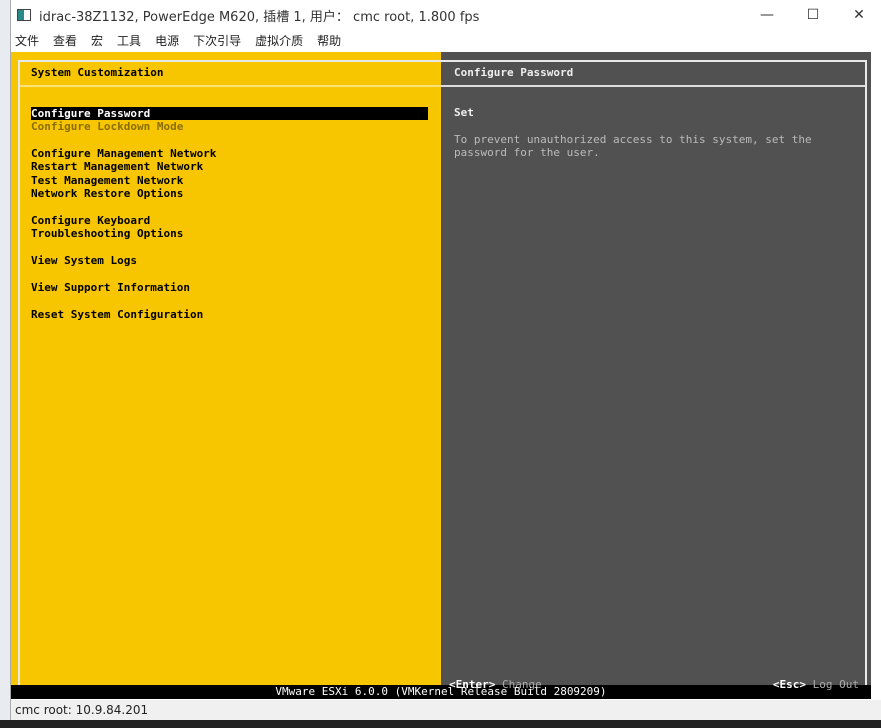  Describe the element at coordinates (229, 193) in the screenshot. I see `menu-item: Network Restore Options` at that location.